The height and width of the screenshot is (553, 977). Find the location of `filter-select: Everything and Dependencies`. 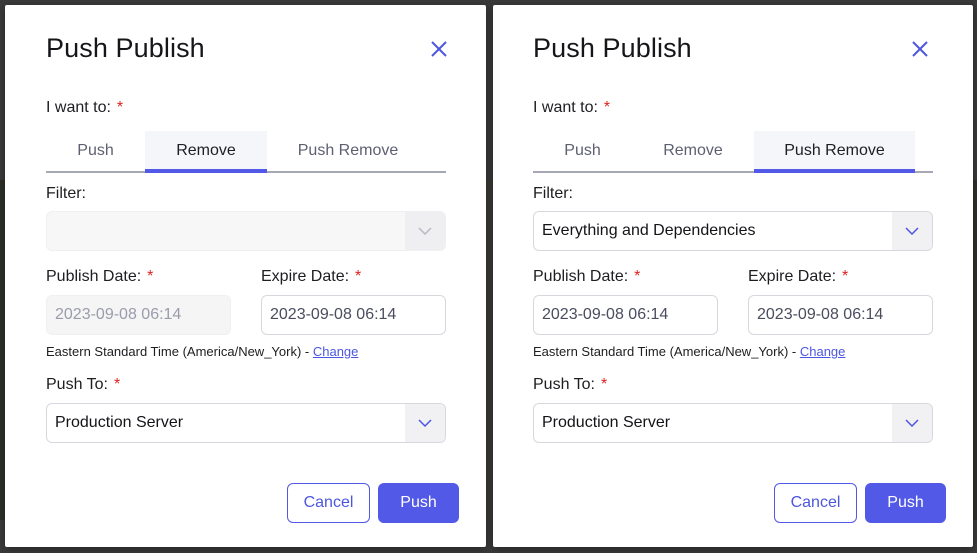

filter-select: Everything and Dependencies is located at coordinates (733, 231).